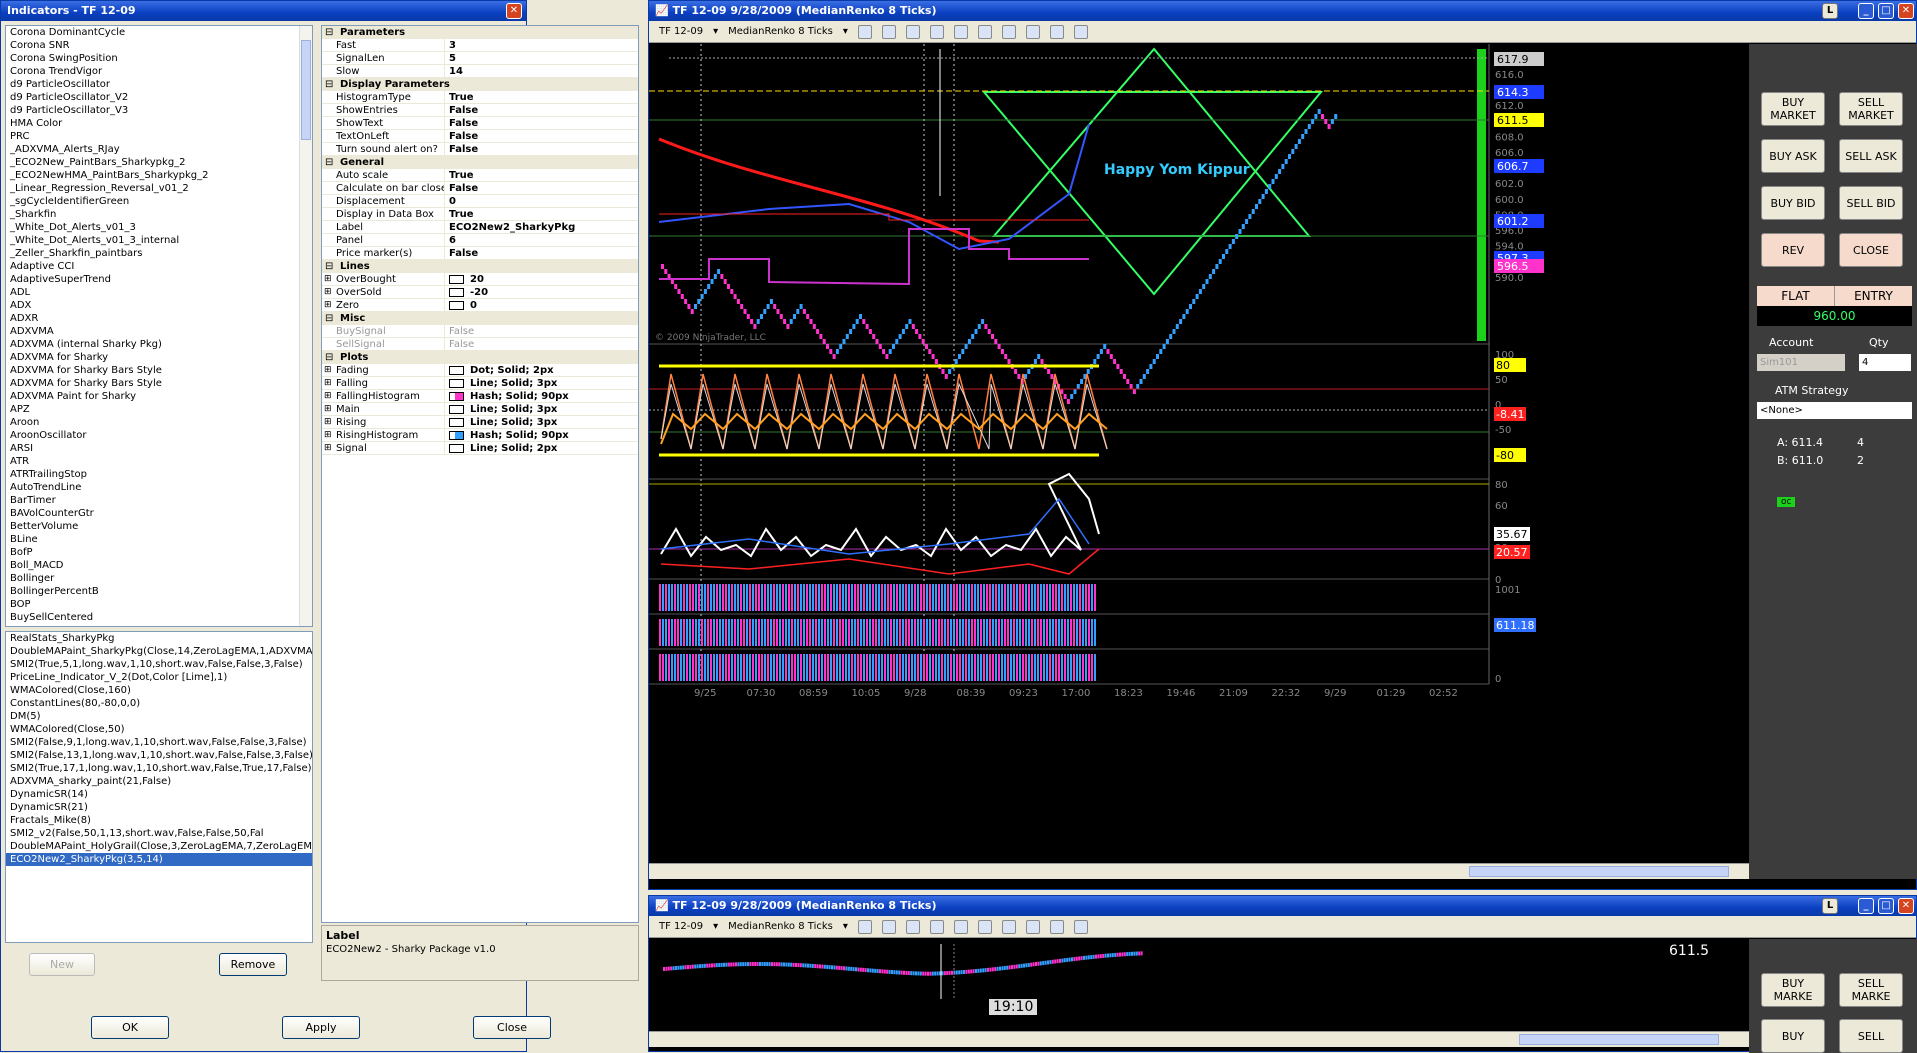 Image resolution: width=1917 pixels, height=1053 pixels. Describe the element at coordinates (1793, 1036) in the screenshot. I see `buy-ask-button: BUY` at that location.